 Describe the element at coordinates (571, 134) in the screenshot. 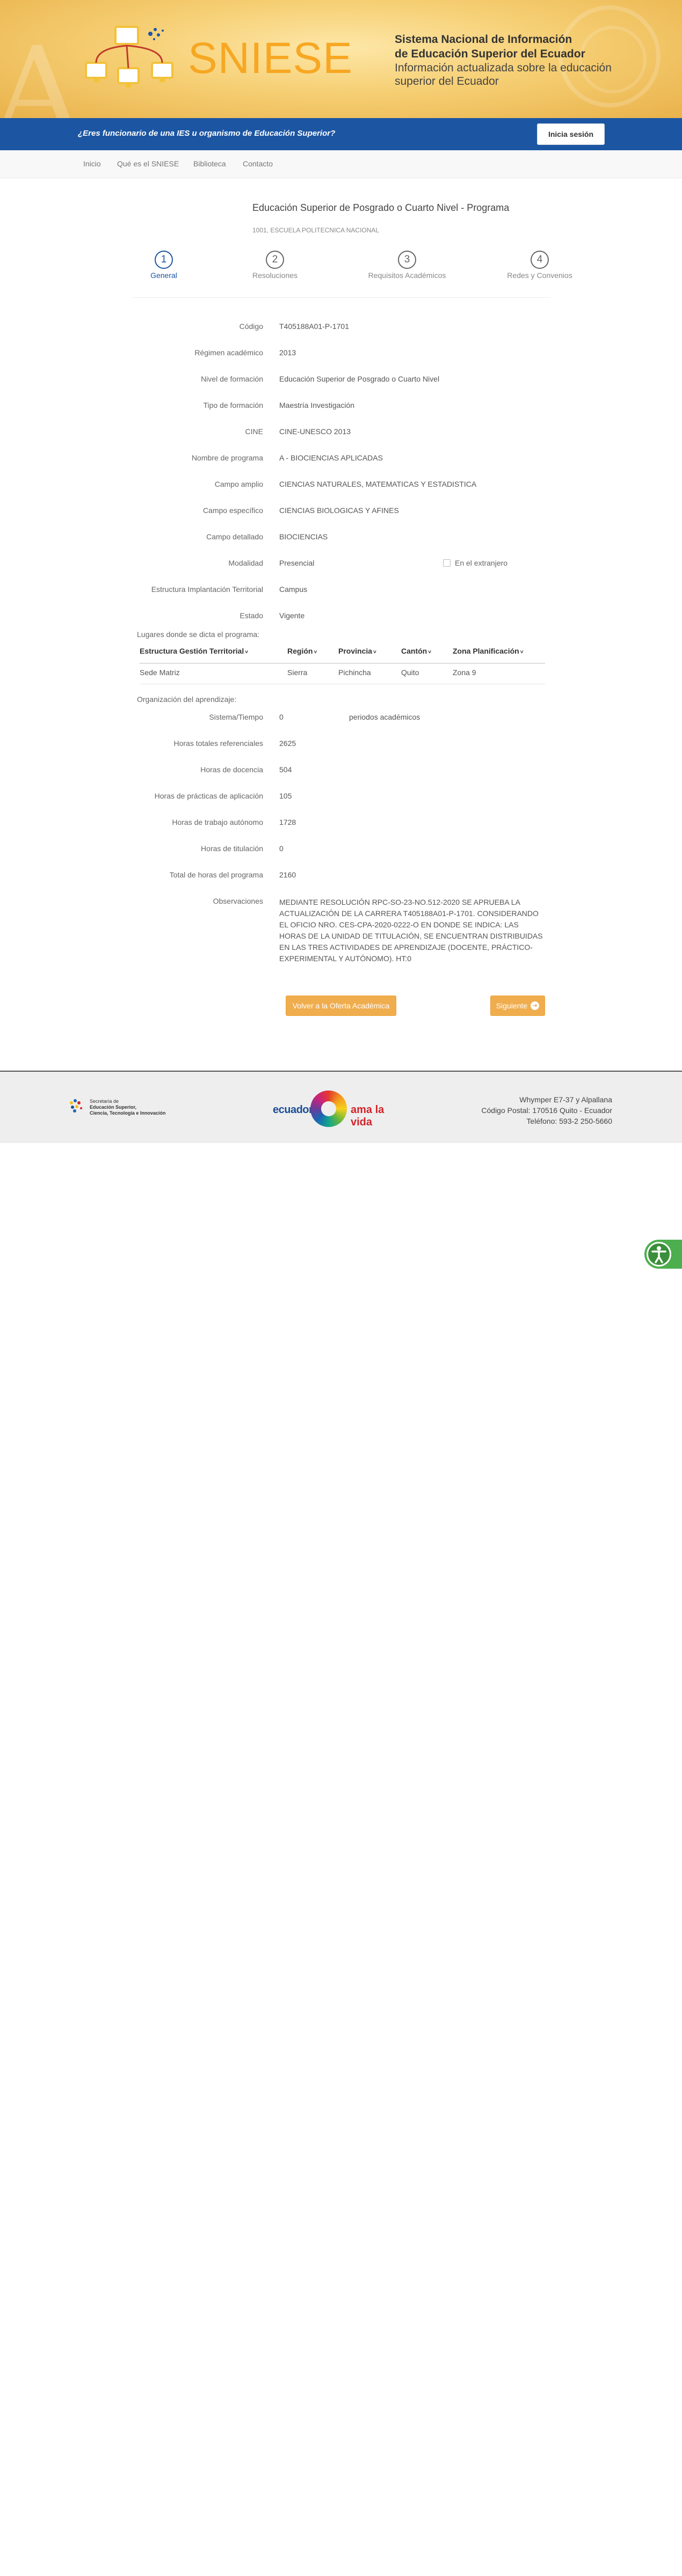

I see `login-button: Inicia sesión` at that location.